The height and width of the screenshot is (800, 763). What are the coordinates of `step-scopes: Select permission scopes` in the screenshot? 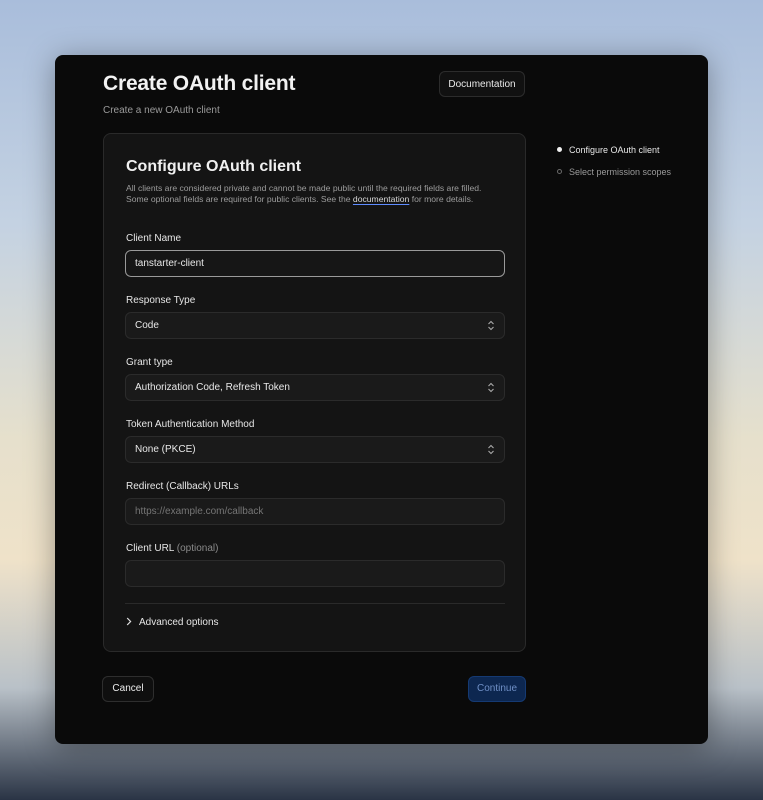 It's located at (614, 177).